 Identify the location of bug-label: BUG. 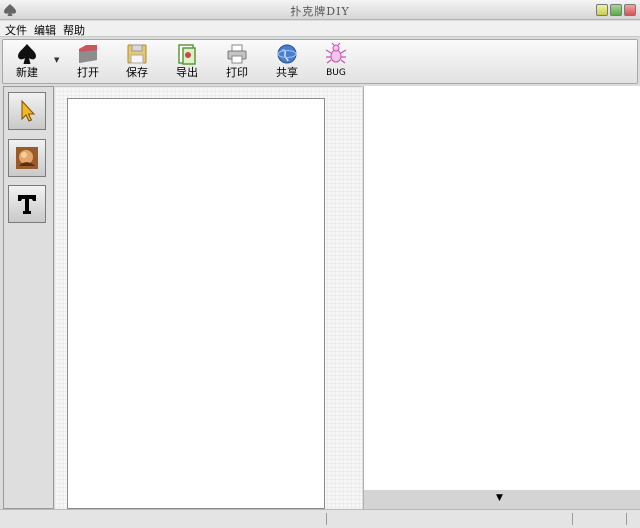
(336, 73).